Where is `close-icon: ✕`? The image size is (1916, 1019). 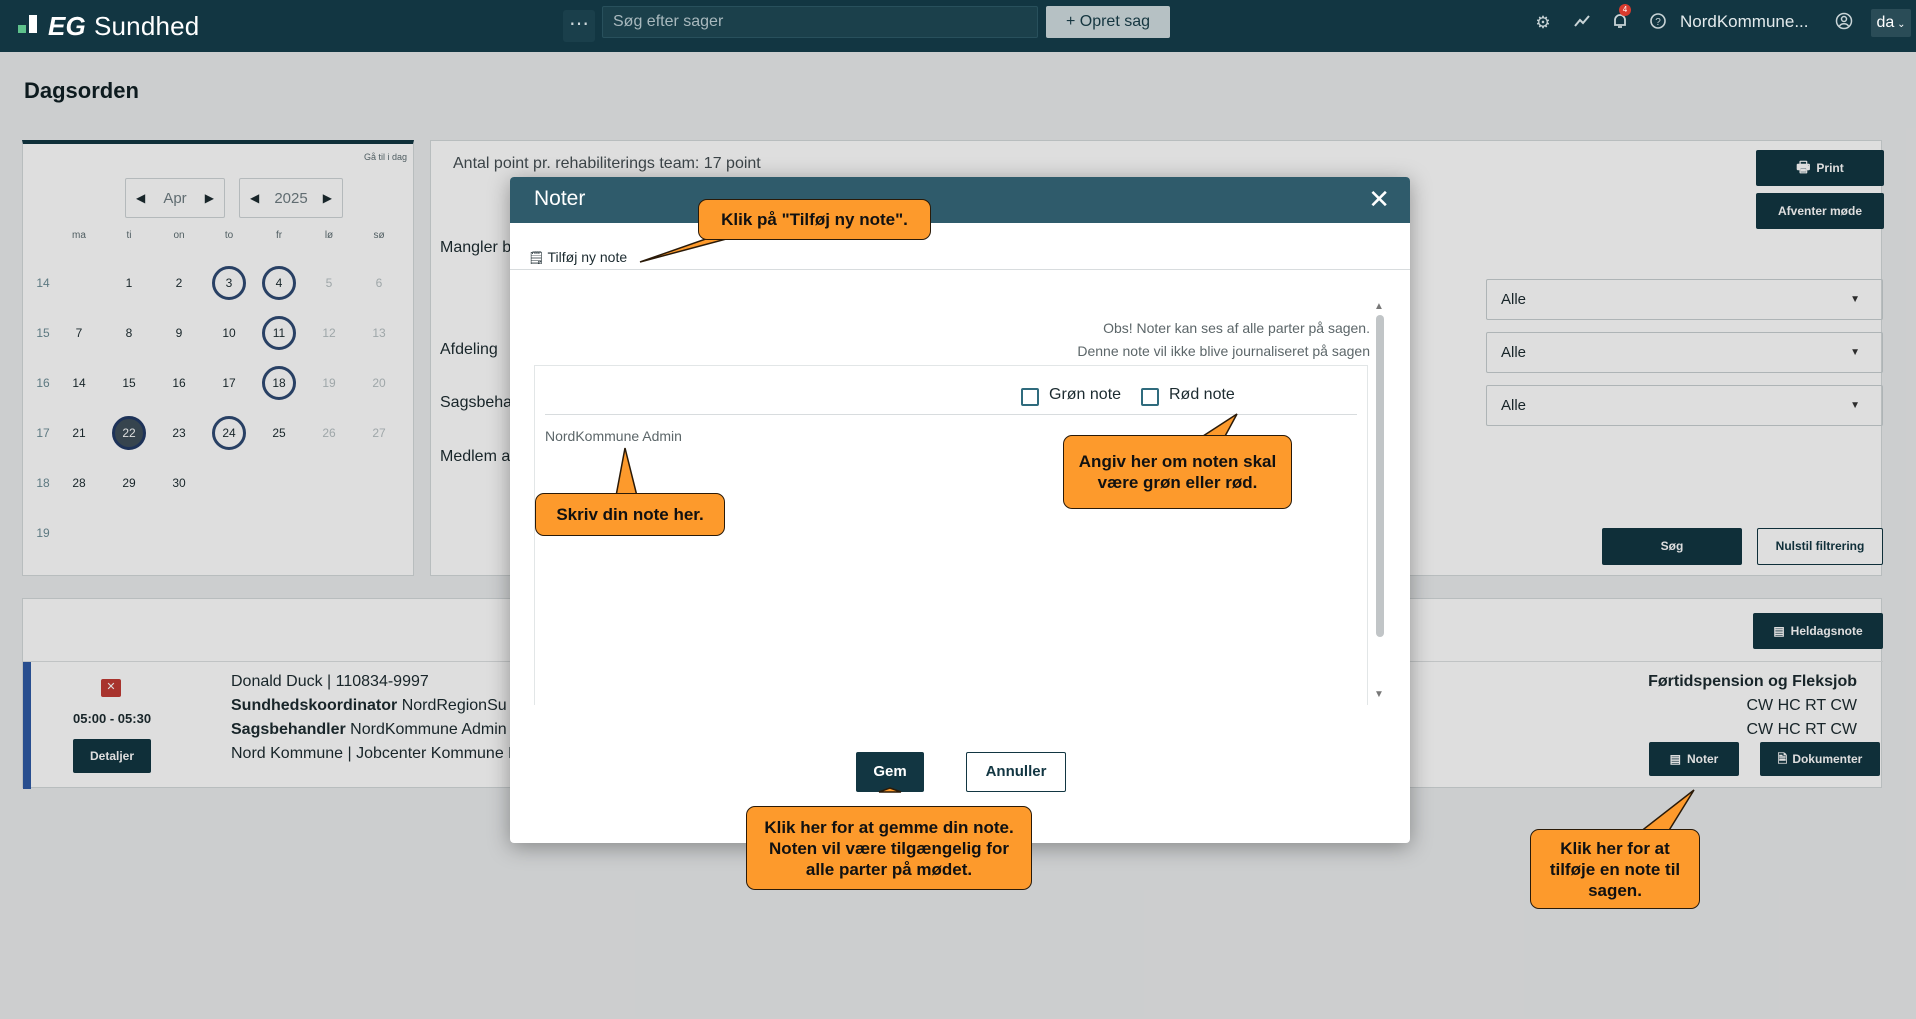
close-icon: ✕ is located at coordinates (1379, 199).